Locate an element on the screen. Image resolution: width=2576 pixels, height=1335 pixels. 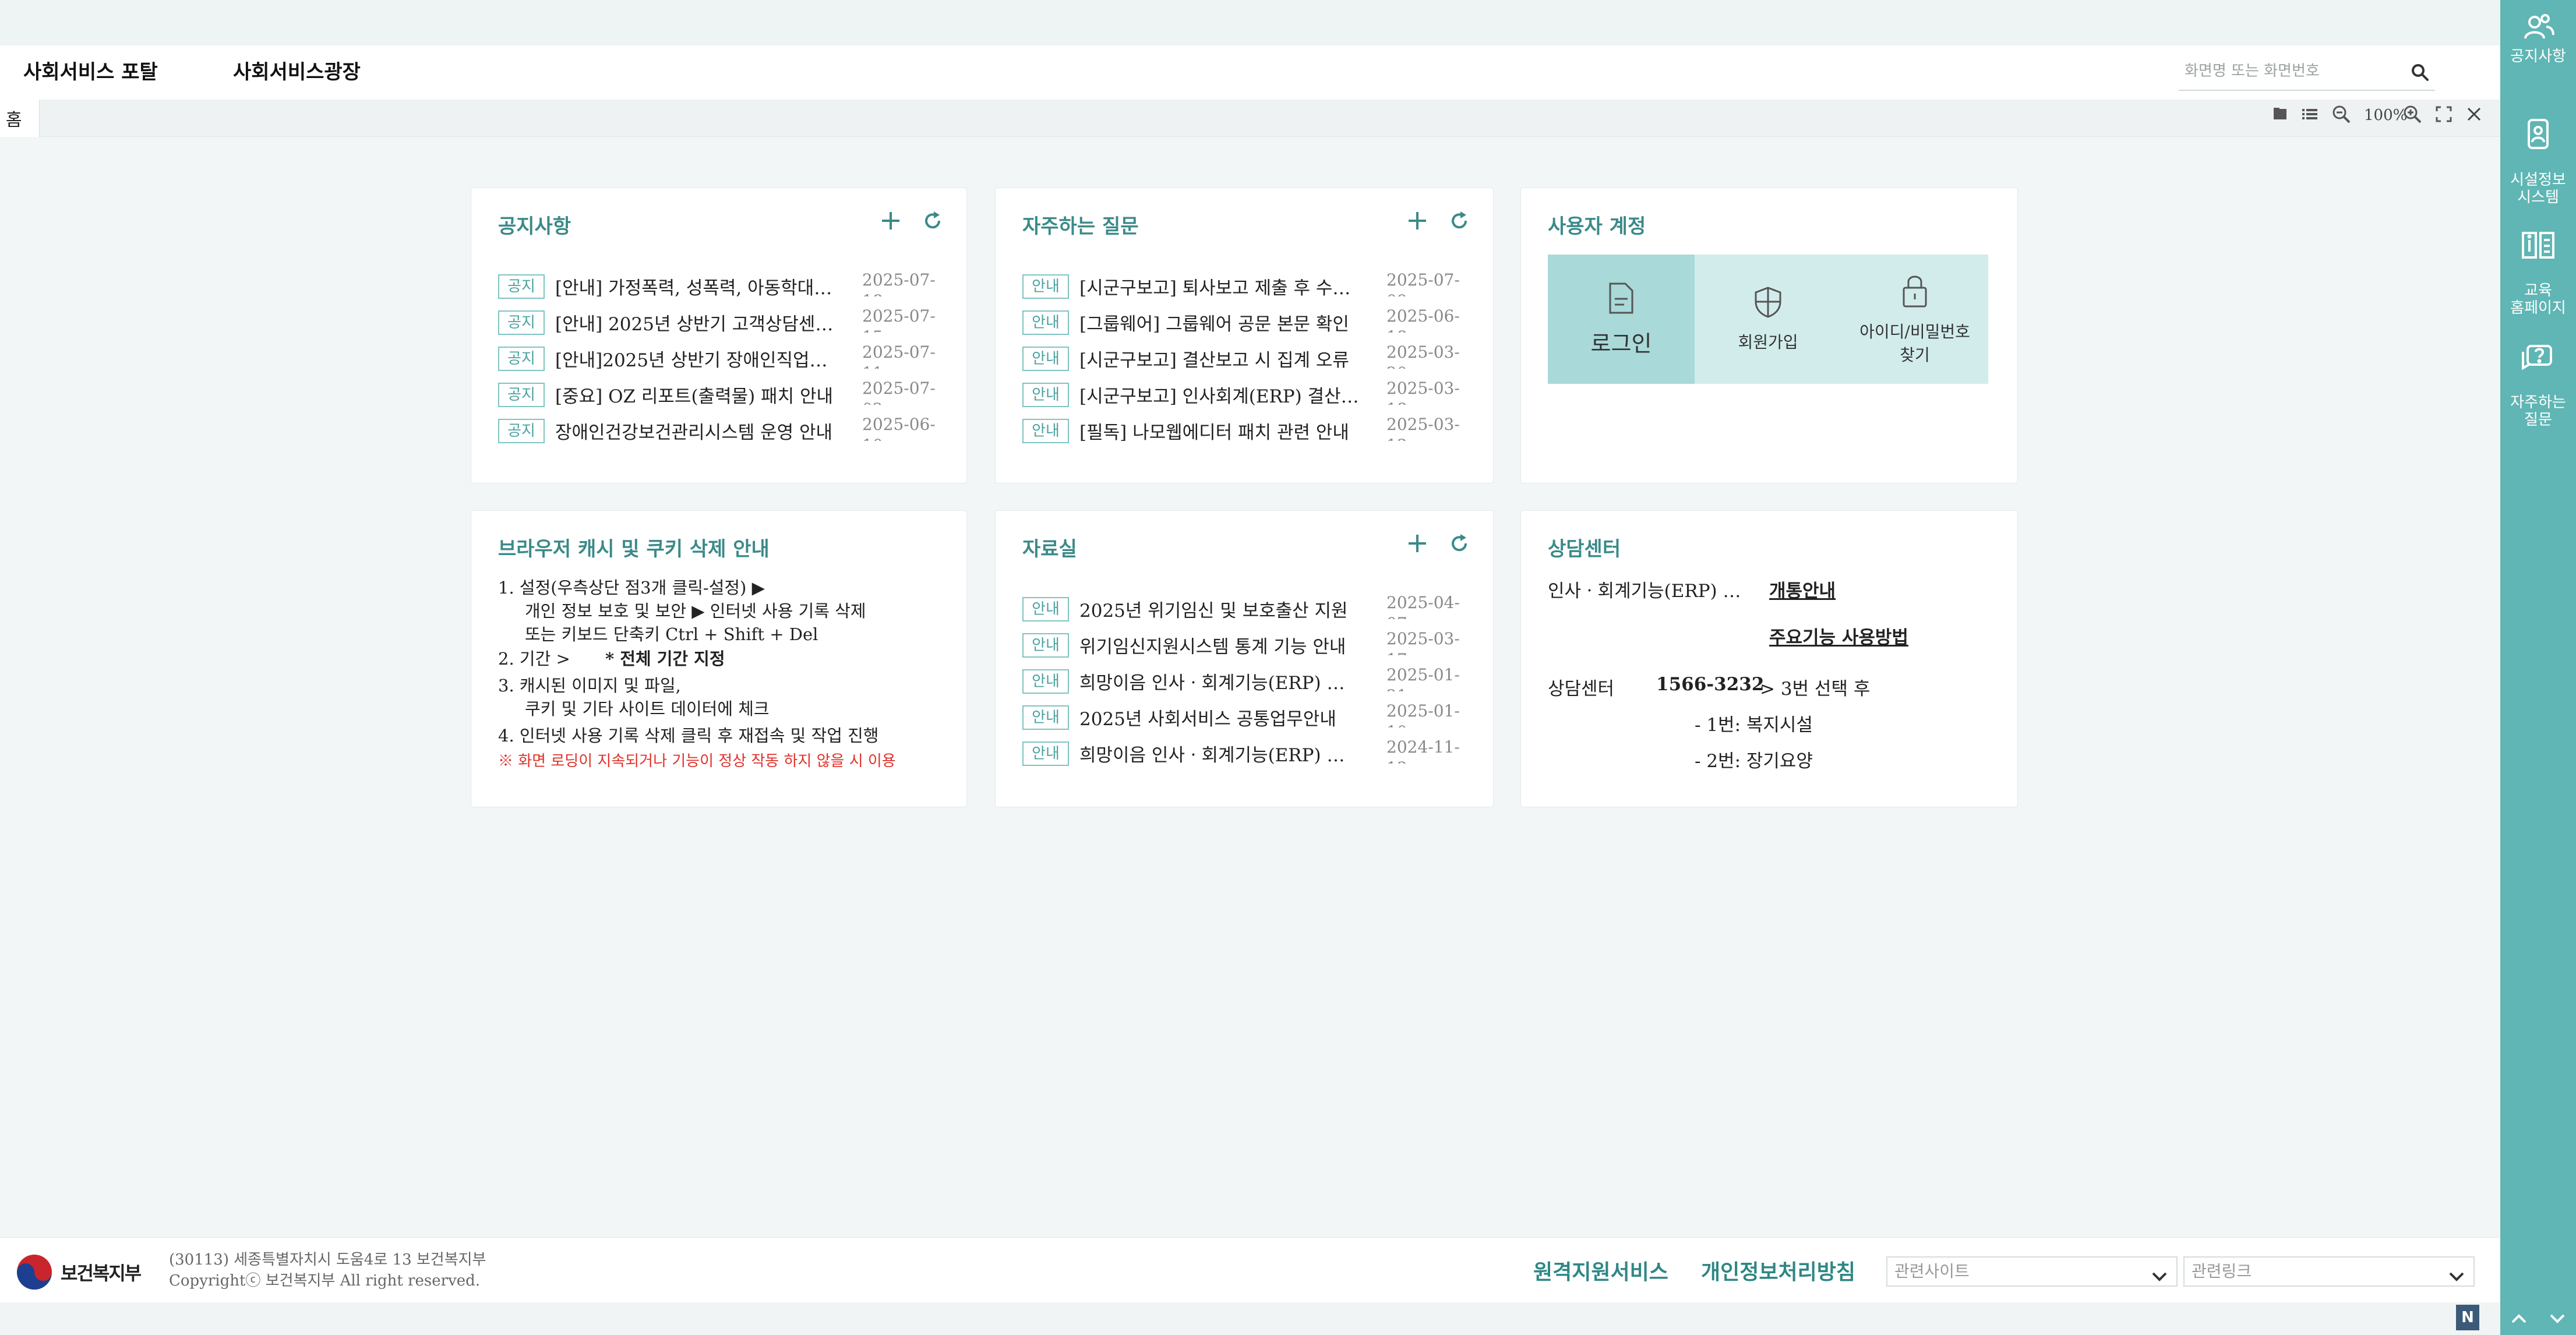
list-item: 공지 장애인건강보건관리시스템 운영 안내 2025-06-10 is located at coordinates (717, 429).